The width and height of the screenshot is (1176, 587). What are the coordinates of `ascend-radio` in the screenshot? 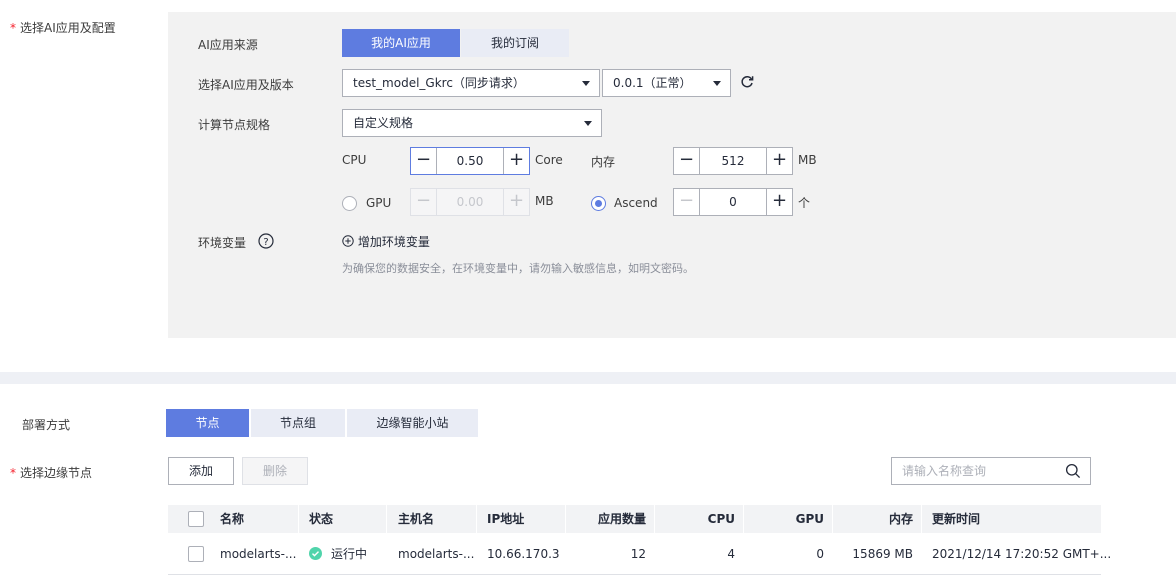 It's located at (598, 203).